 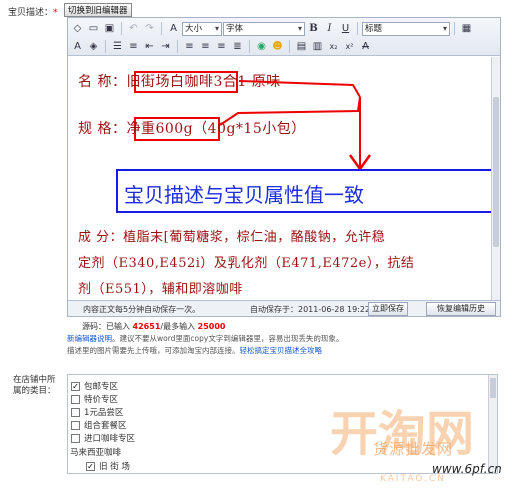 What do you see at coordinates (93, 28) in the screenshot?
I see `preview-icon: ▭` at bounding box center [93, 28].